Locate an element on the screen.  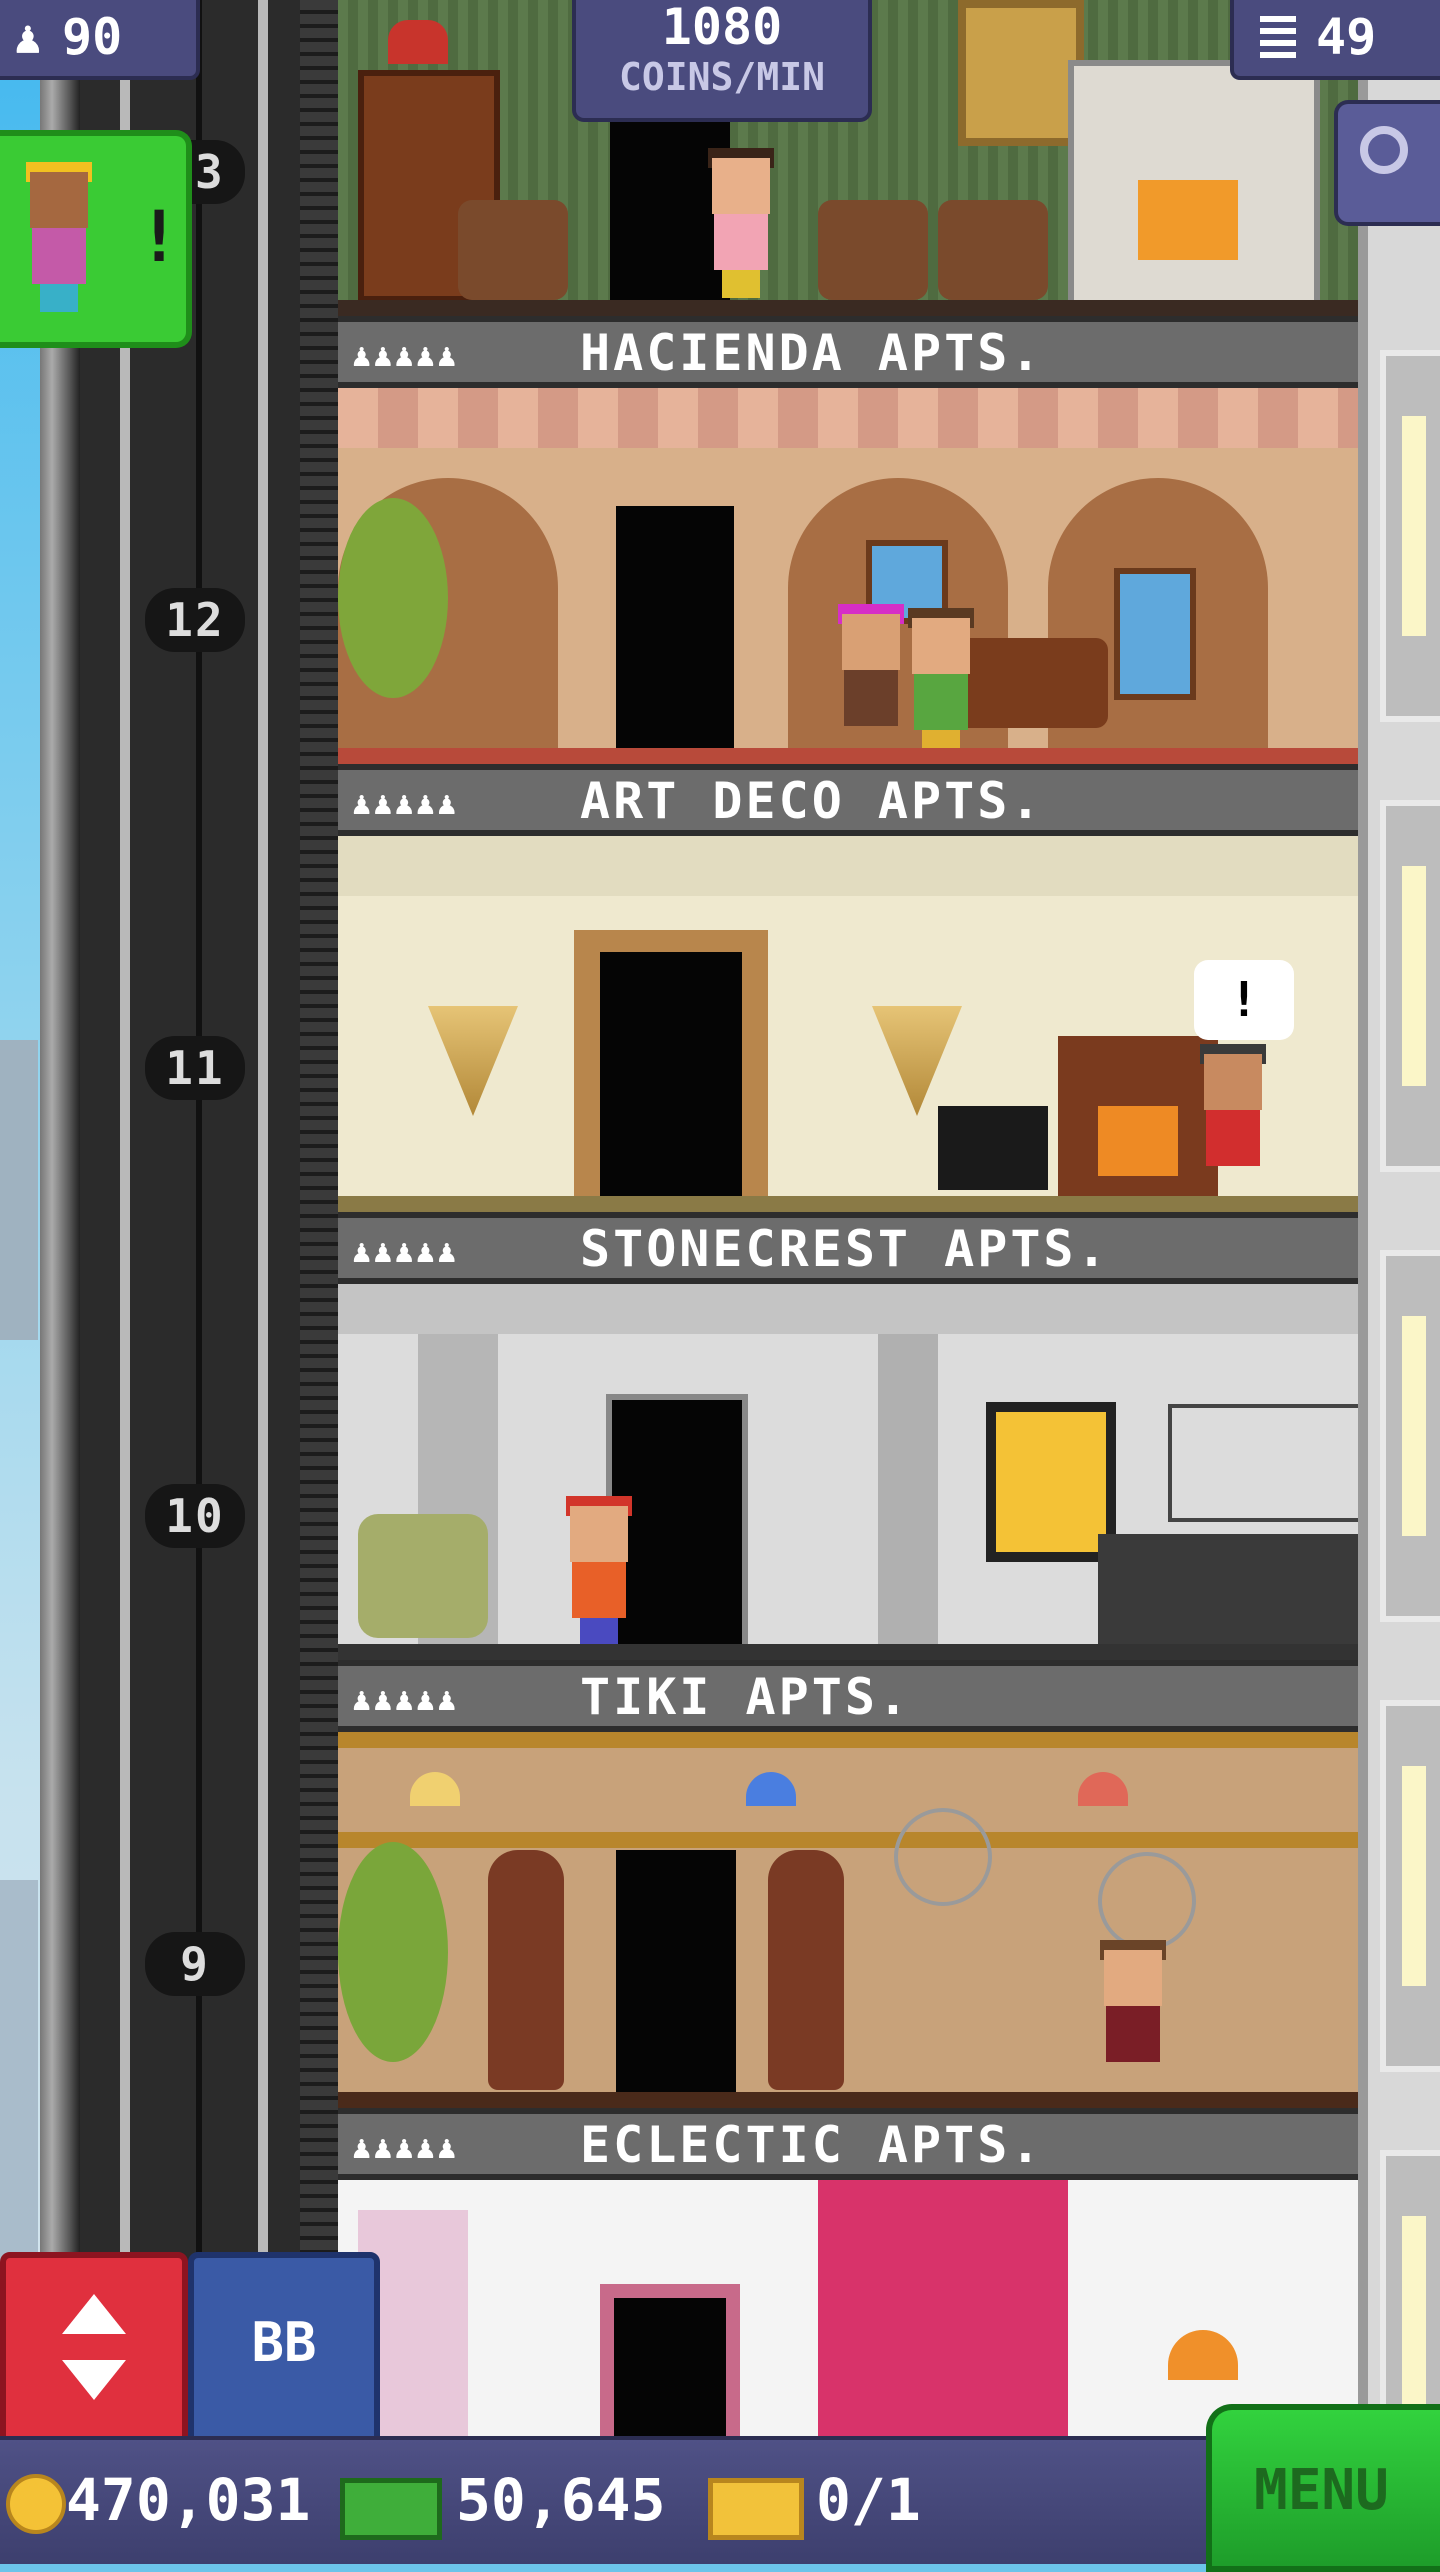
floor-banner: ♟♟♟♟♟ ECLECTIC APTS. is located at coordinates (848, 2144).